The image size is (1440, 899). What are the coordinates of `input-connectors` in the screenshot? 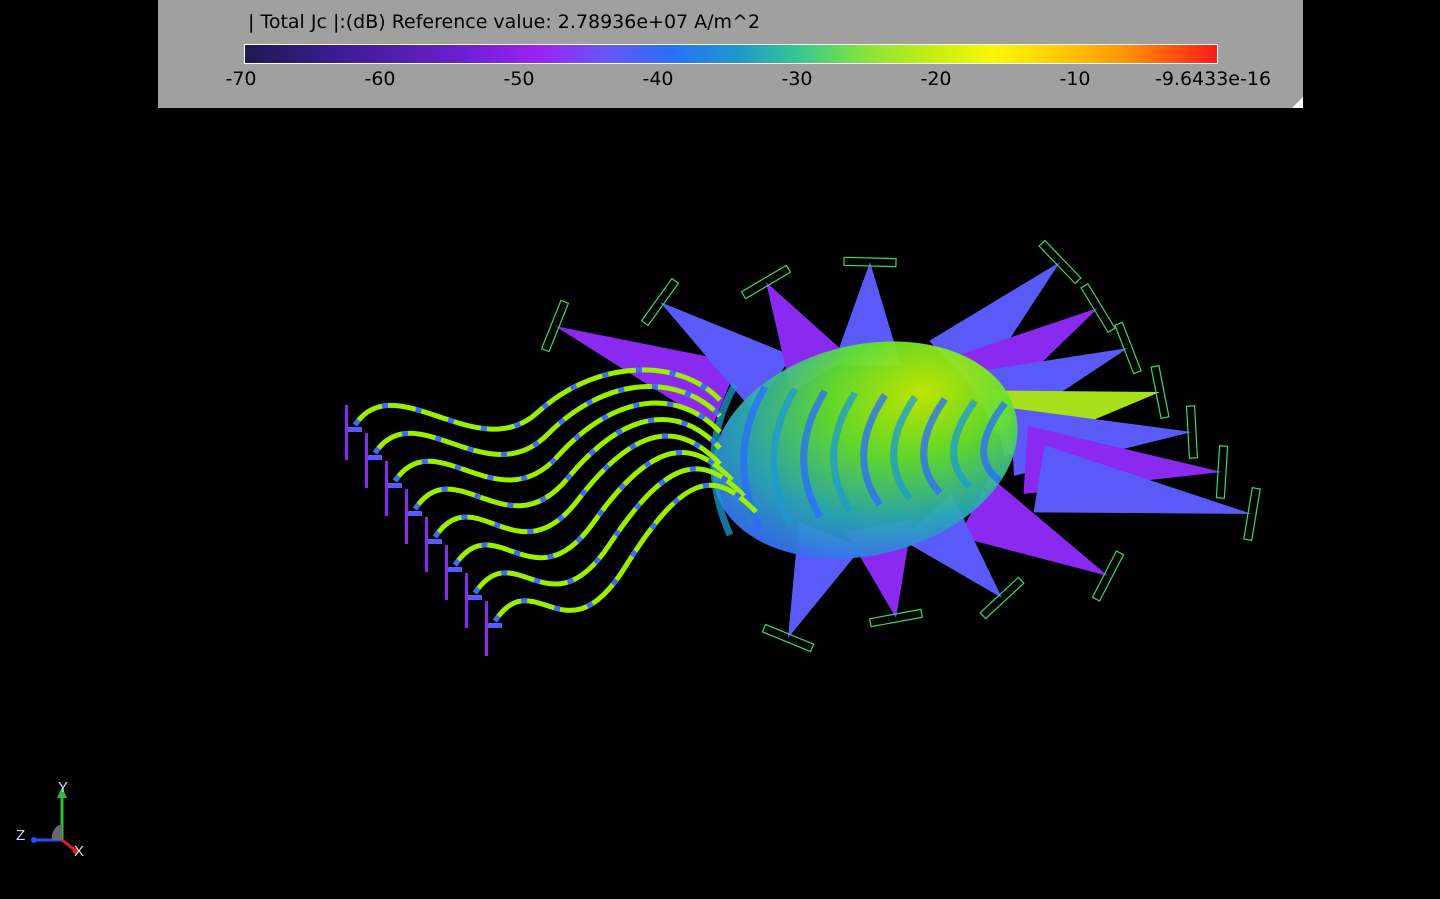 It's located at (423, 530).